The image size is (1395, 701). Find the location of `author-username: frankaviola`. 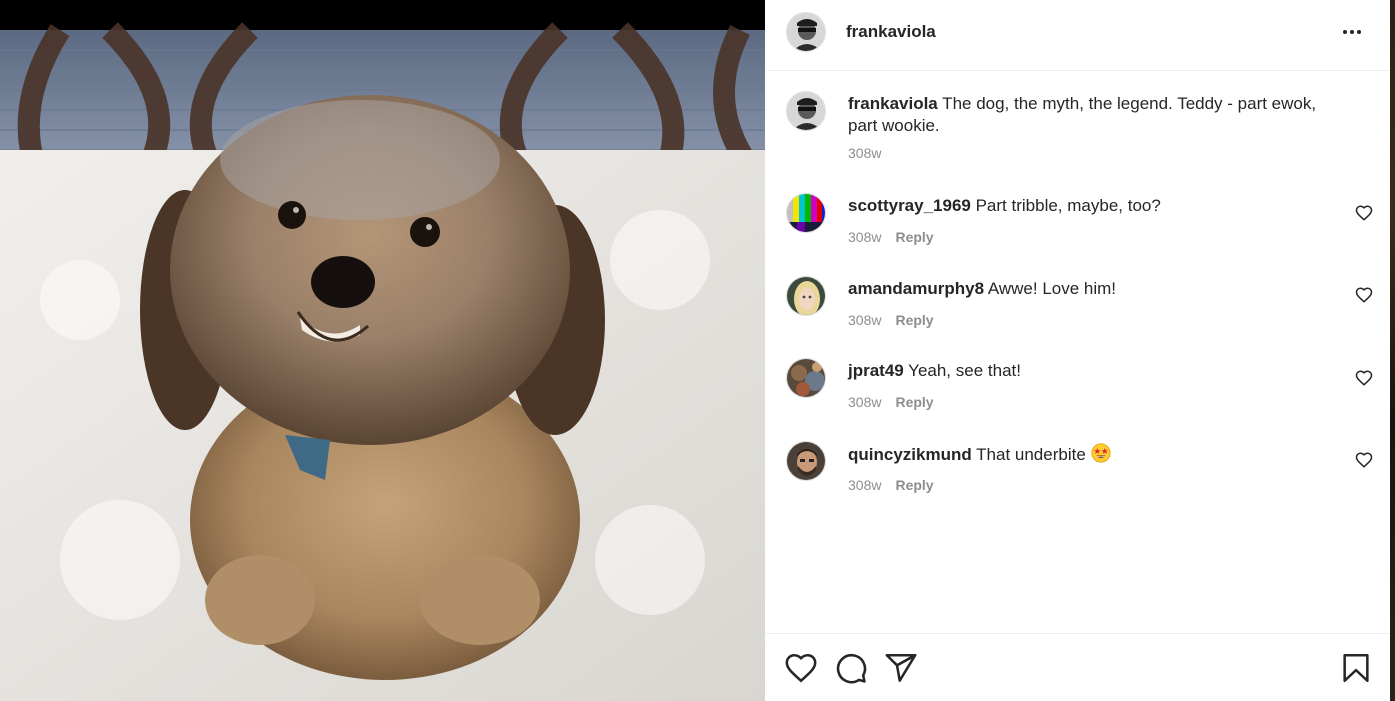

author-username: frankaviola is located at coordinates (891, 32).